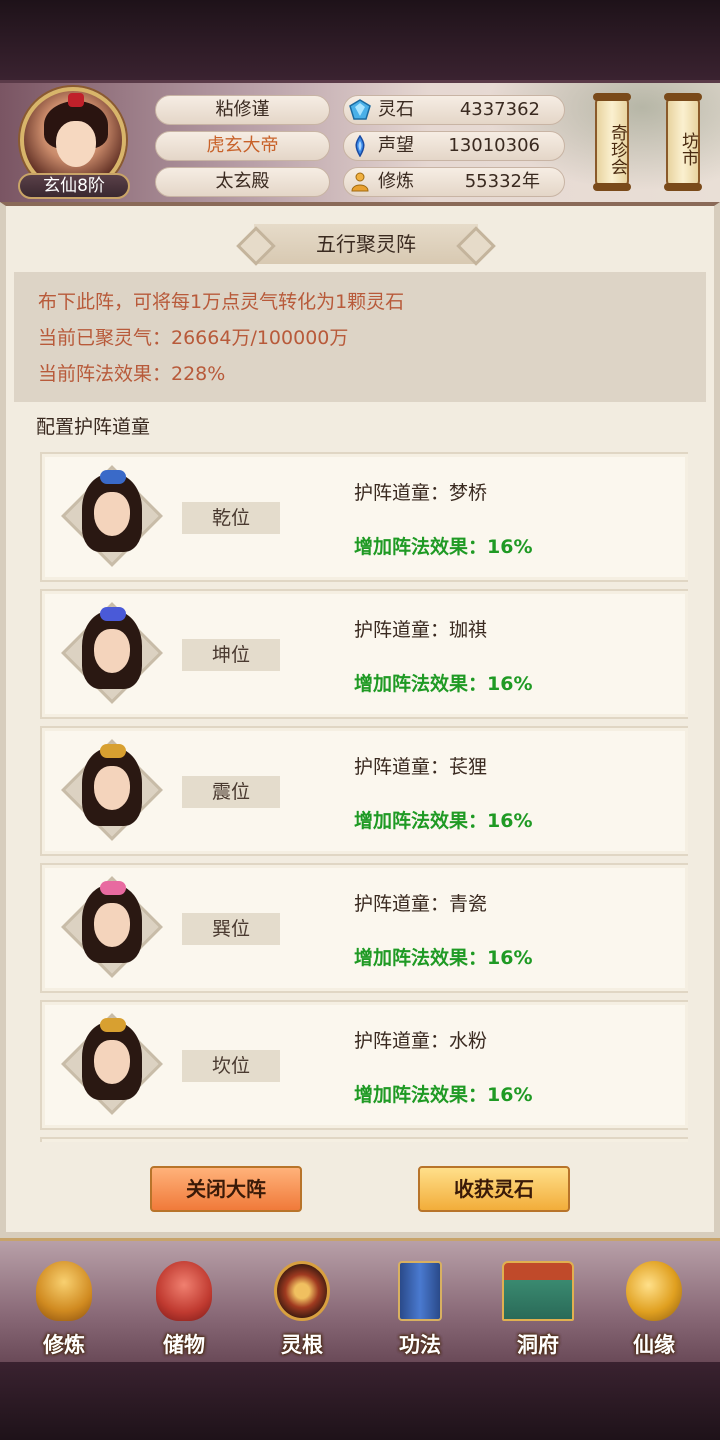 The height and width of the screenshot is (1440, 720). Describe the element at coordinates (184, 1345) in the screenshot. I see `nav-storage-label: 储物` at that location.